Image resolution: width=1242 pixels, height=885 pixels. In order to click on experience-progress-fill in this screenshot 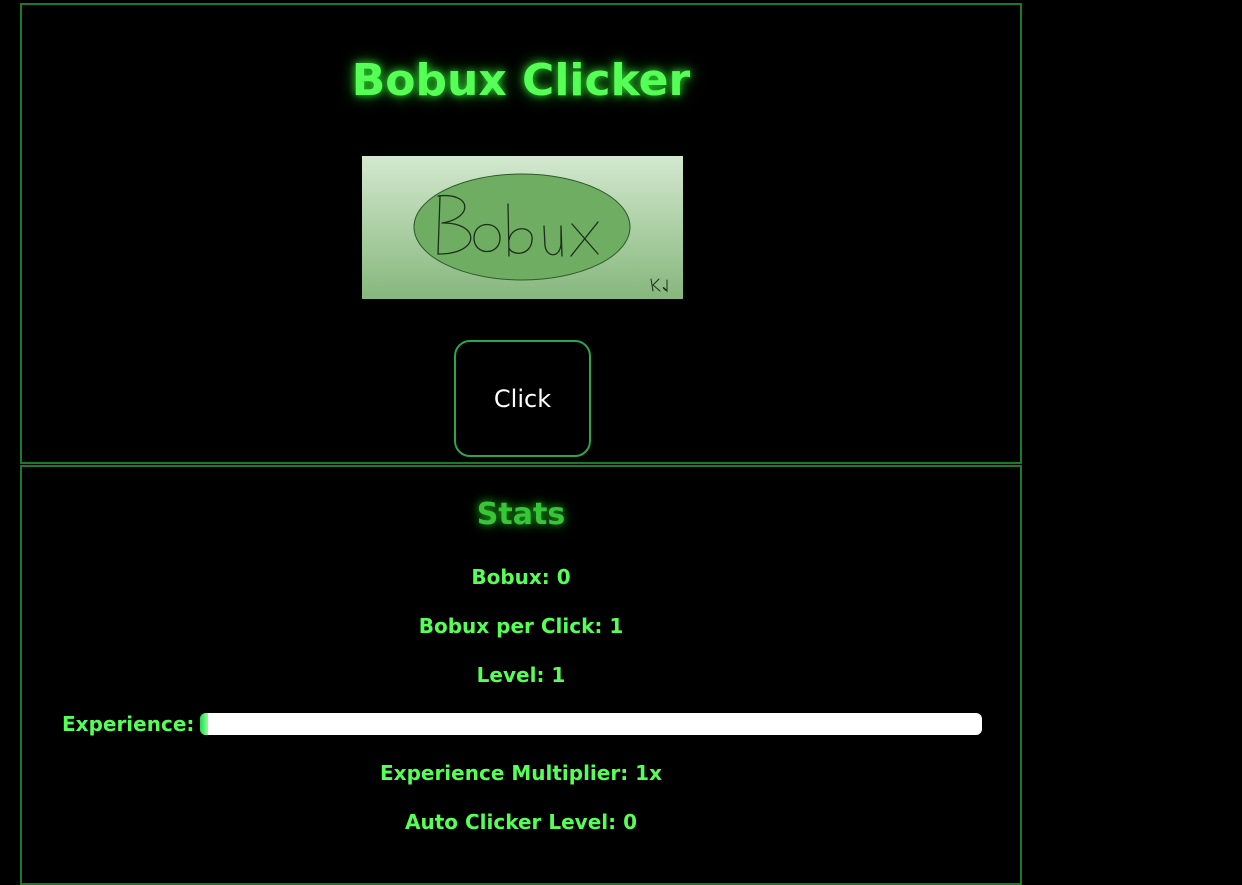, I will do `click(204, 724)`.